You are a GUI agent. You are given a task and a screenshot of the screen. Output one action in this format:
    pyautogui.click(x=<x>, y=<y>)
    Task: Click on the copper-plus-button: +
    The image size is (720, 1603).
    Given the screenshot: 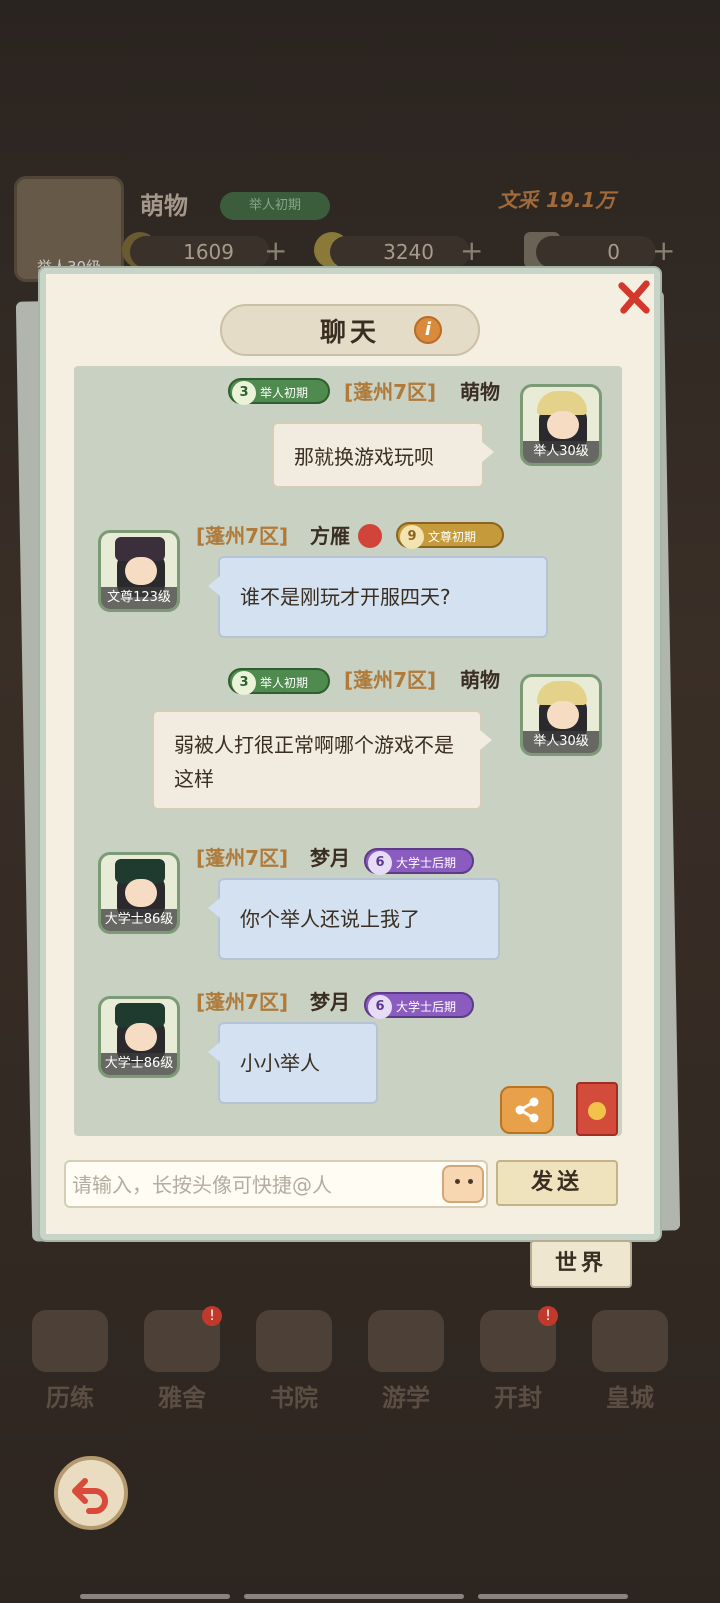 What is the action you would take?
    pyautogui.click(x=275, y=250)
    